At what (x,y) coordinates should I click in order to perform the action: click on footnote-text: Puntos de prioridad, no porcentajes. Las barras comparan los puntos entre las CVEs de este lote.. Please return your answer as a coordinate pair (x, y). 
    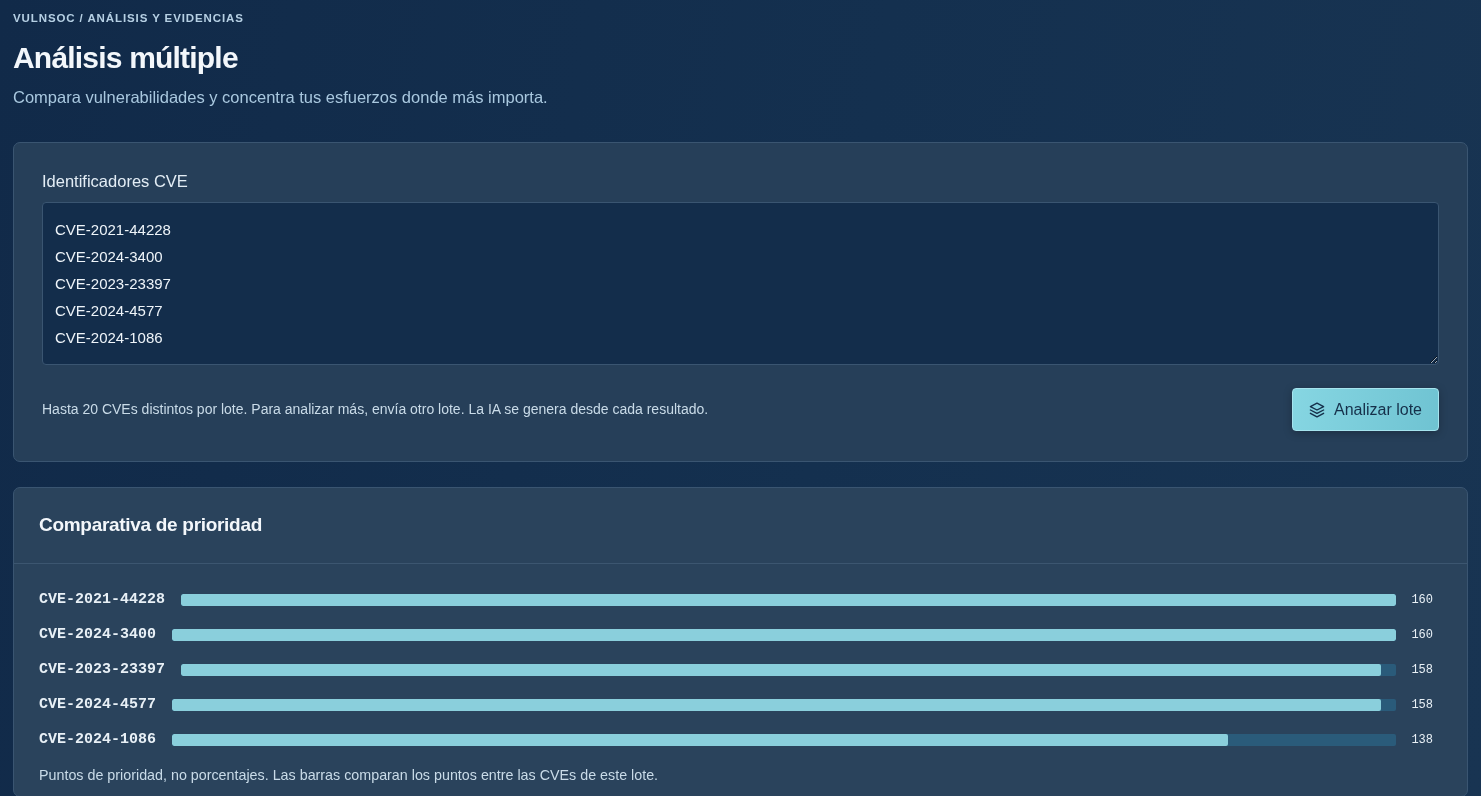
    Looking at the image, I should click on (349, 775).